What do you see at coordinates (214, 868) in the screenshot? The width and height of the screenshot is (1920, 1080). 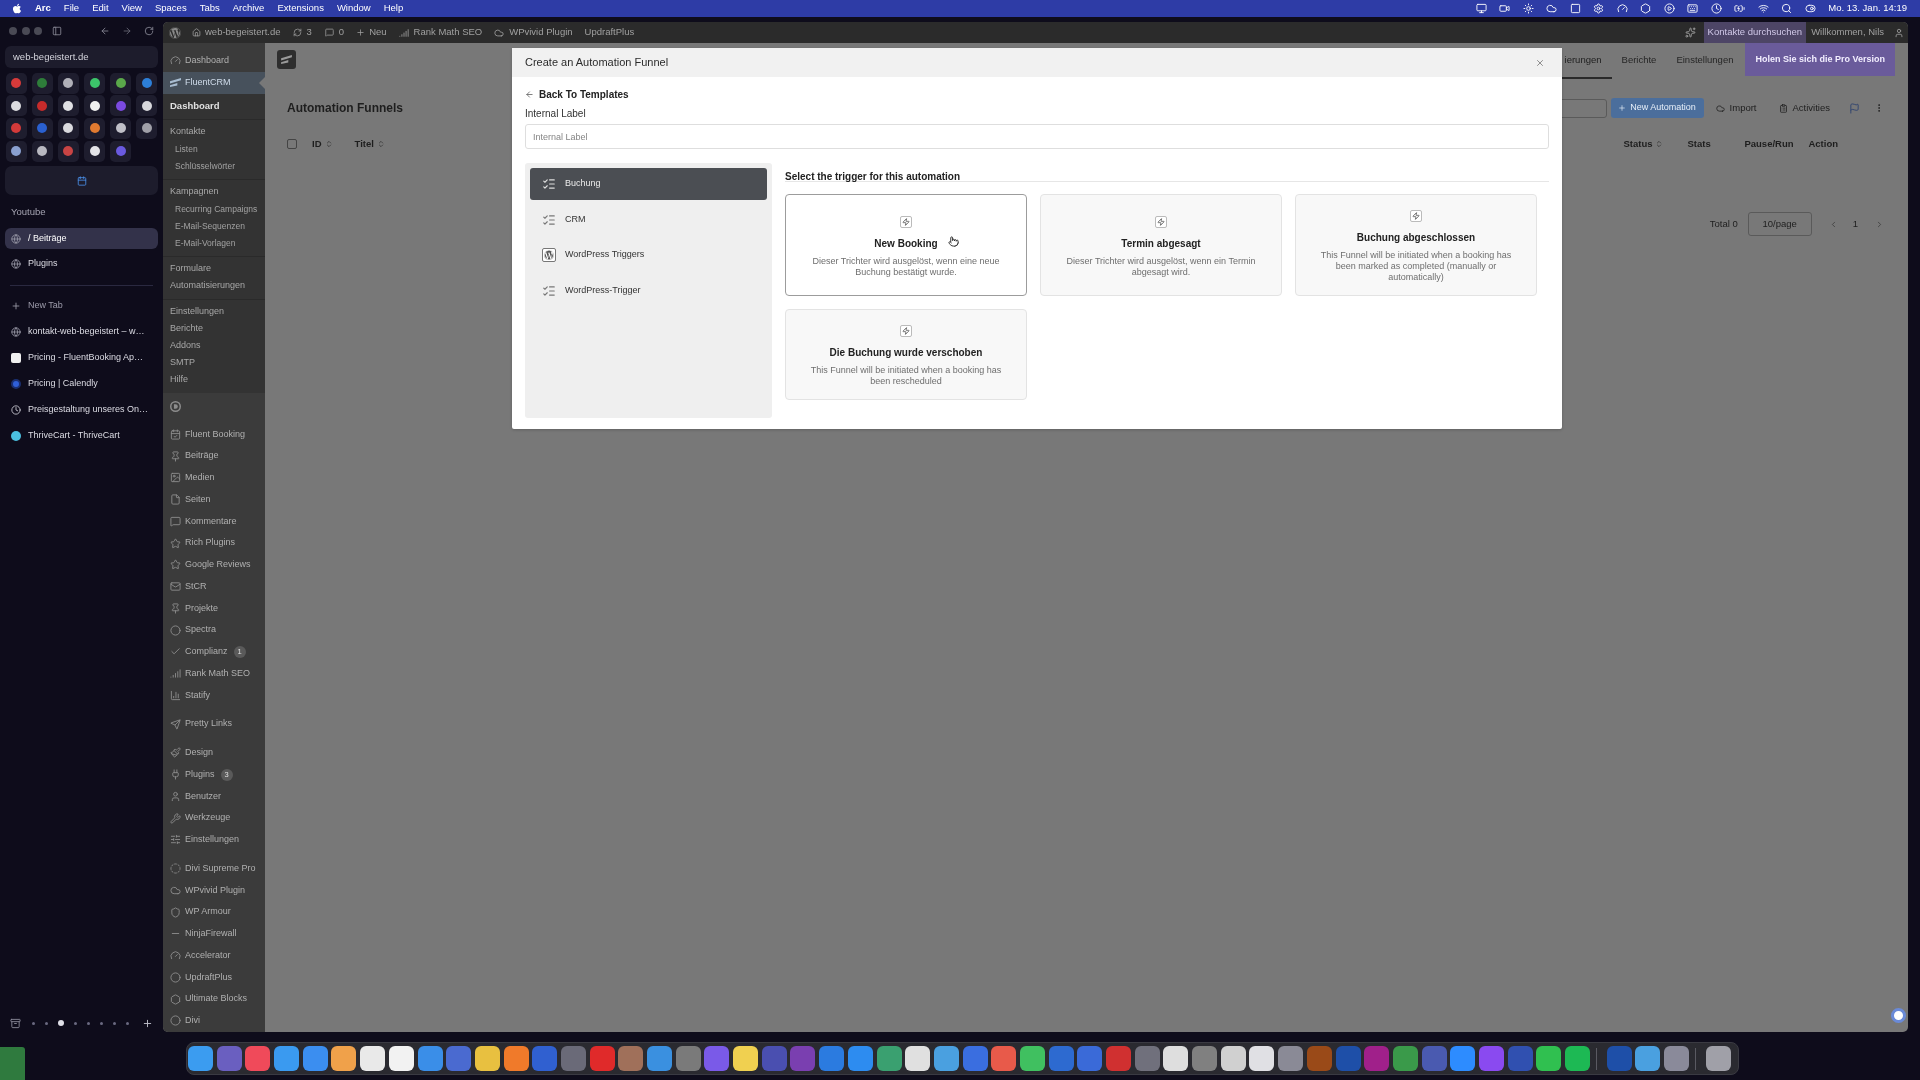 I see `menu-item: Divi Supreme Pro` at bounding box center [214, 868].